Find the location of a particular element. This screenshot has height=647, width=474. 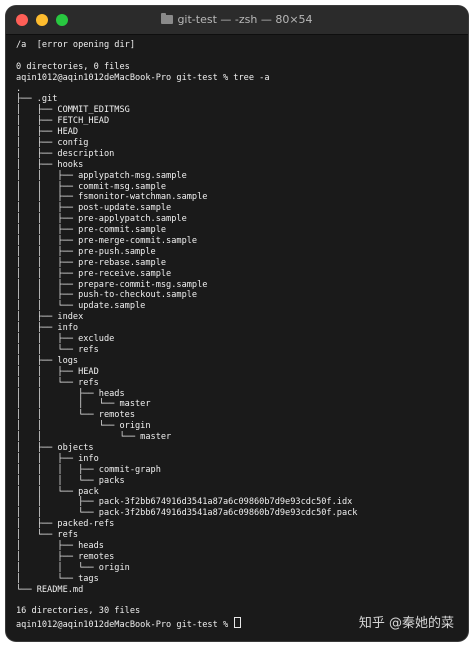

terminal-line-text: │ │ ├── info is located at coordinates (57, 458).